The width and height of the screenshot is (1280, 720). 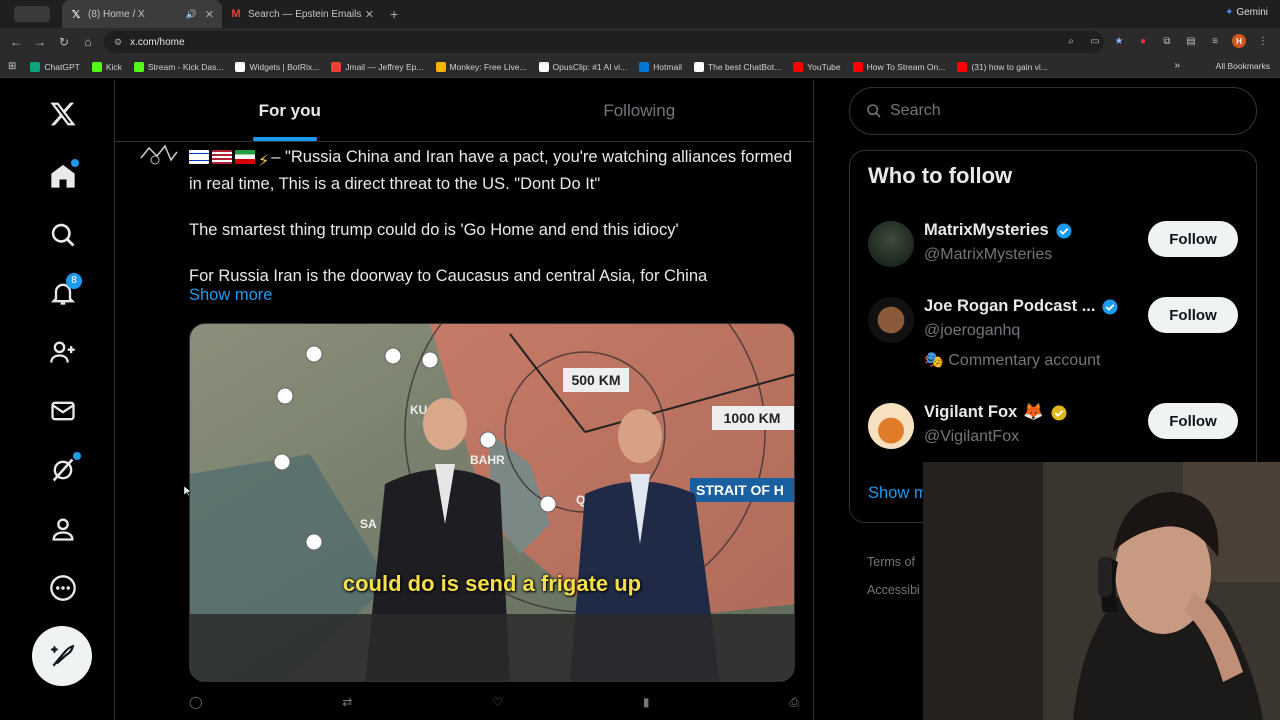 I want to click on browser-tab-home: 𝕏 (8) Home / X 🔊 ✕, so click(x=142, y=14).